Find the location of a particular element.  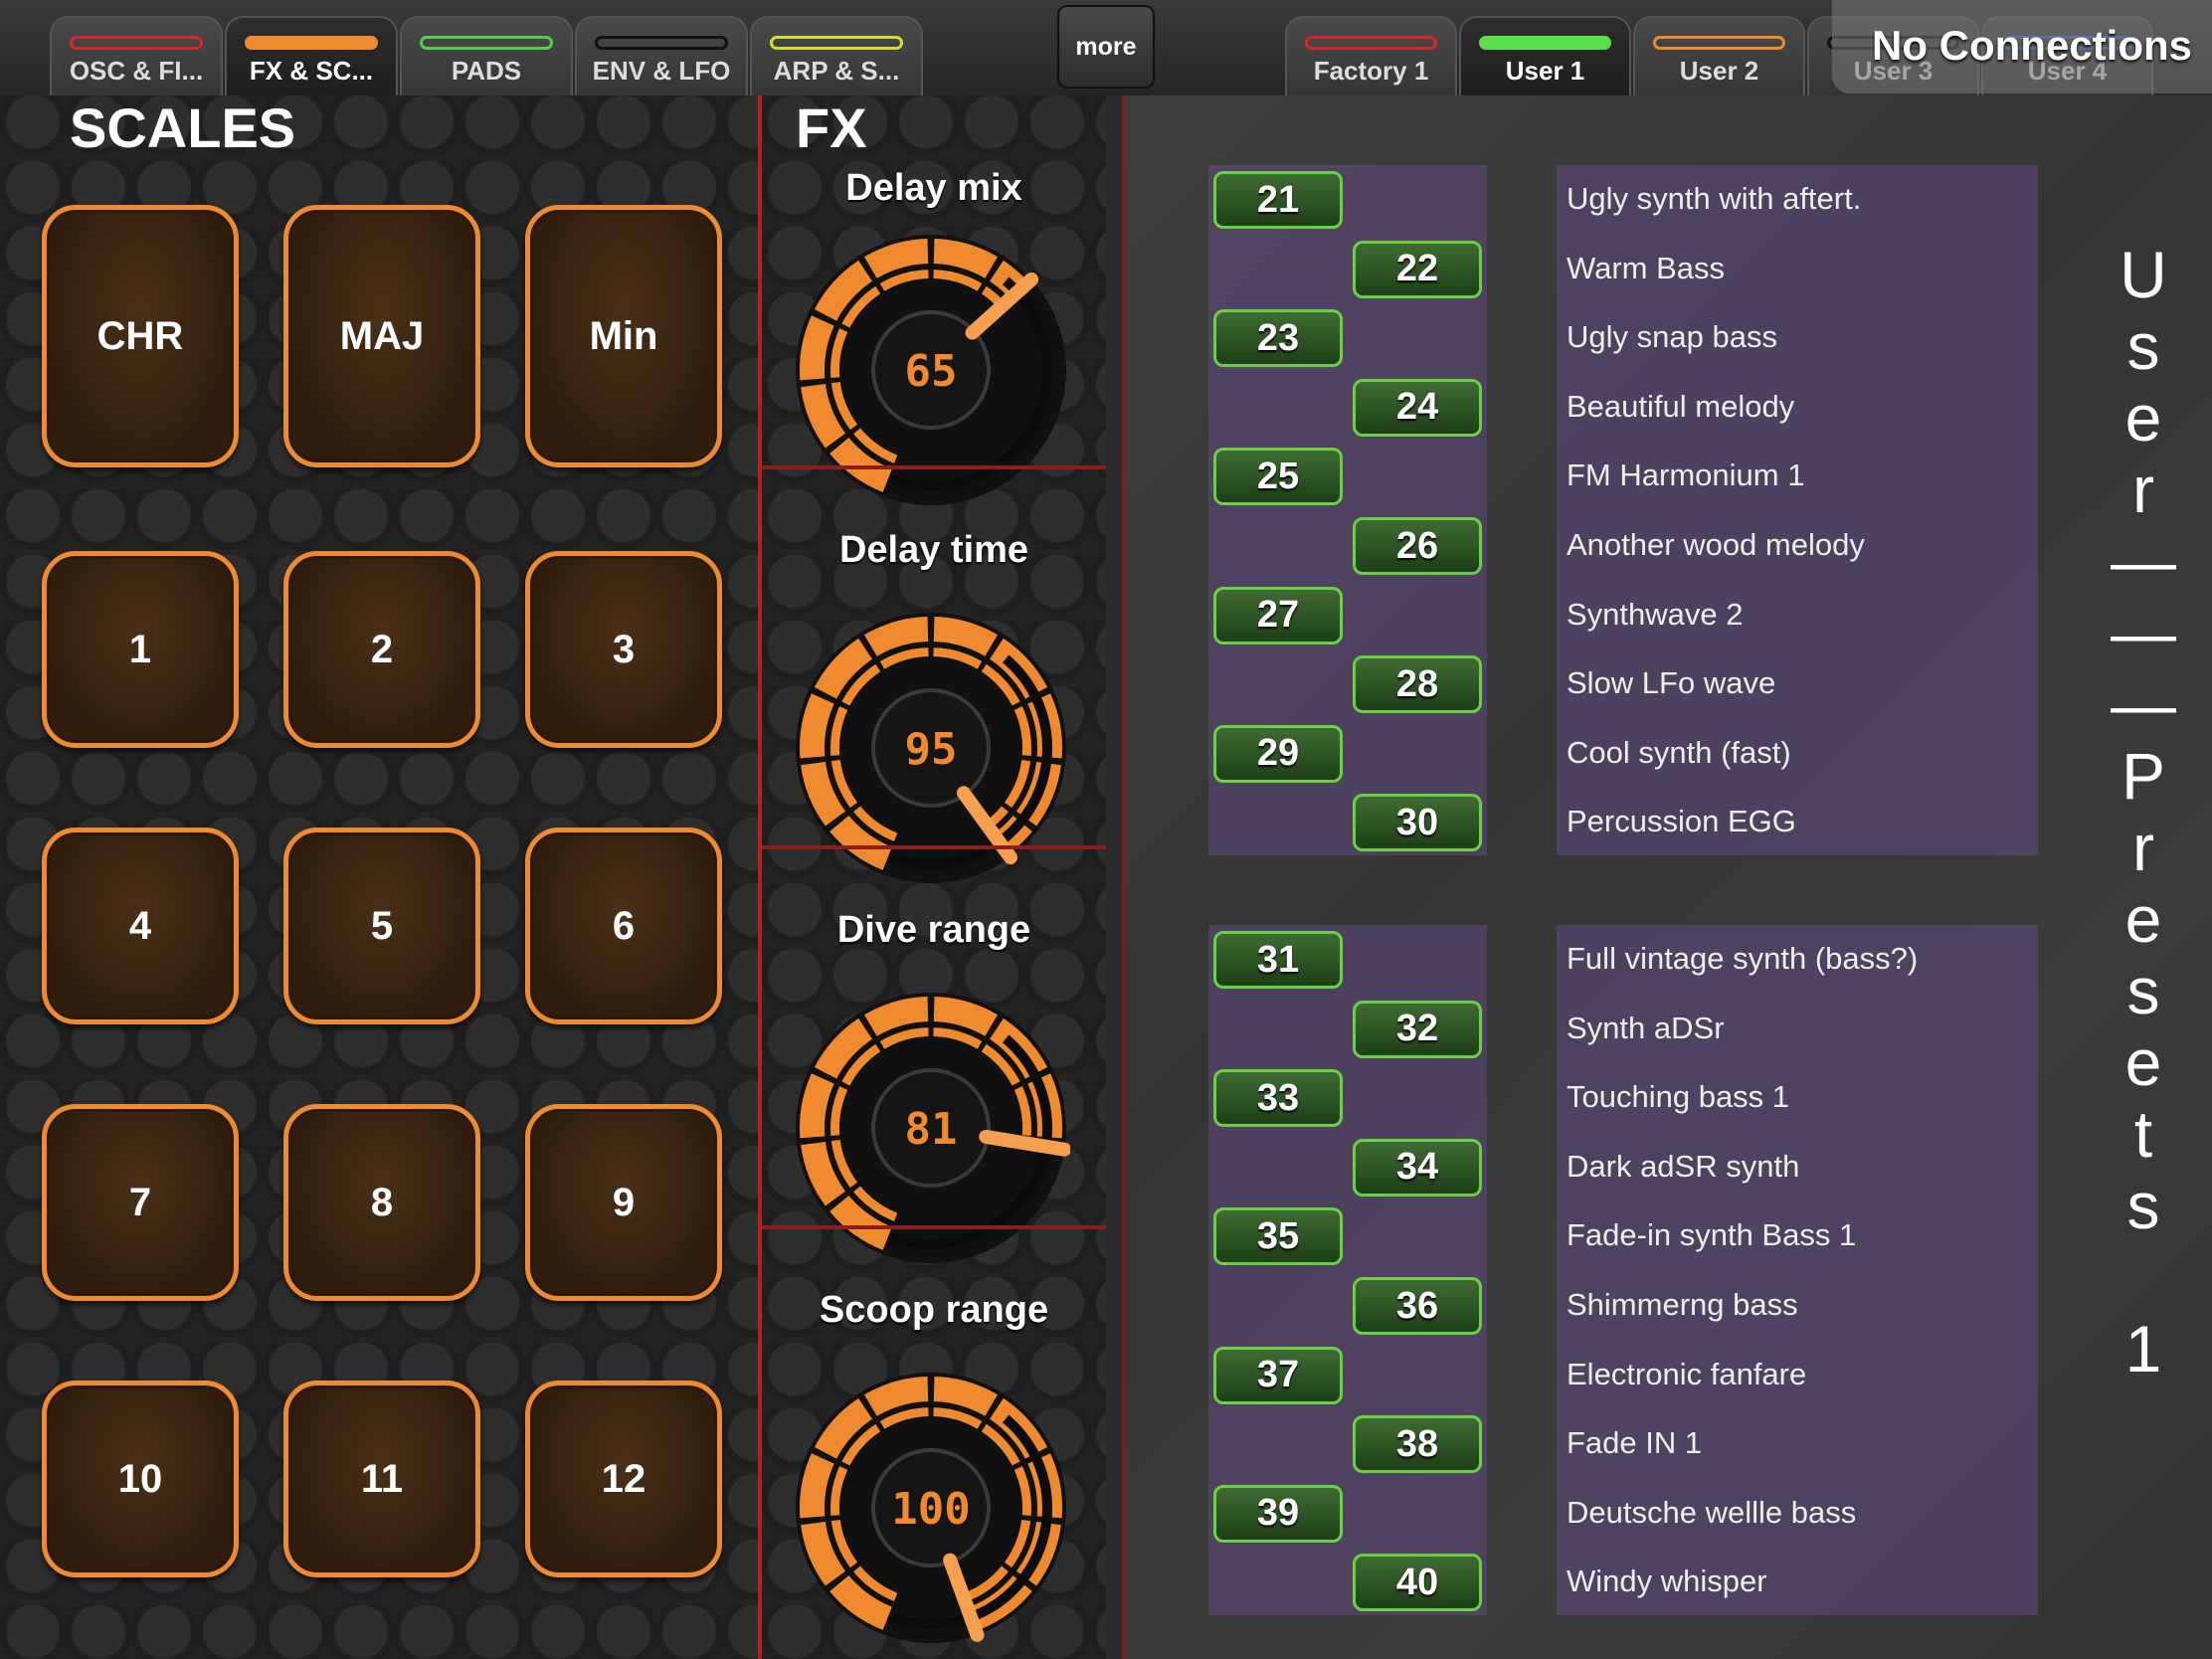

scale-button: 4 is located at coordinates (140, 926).